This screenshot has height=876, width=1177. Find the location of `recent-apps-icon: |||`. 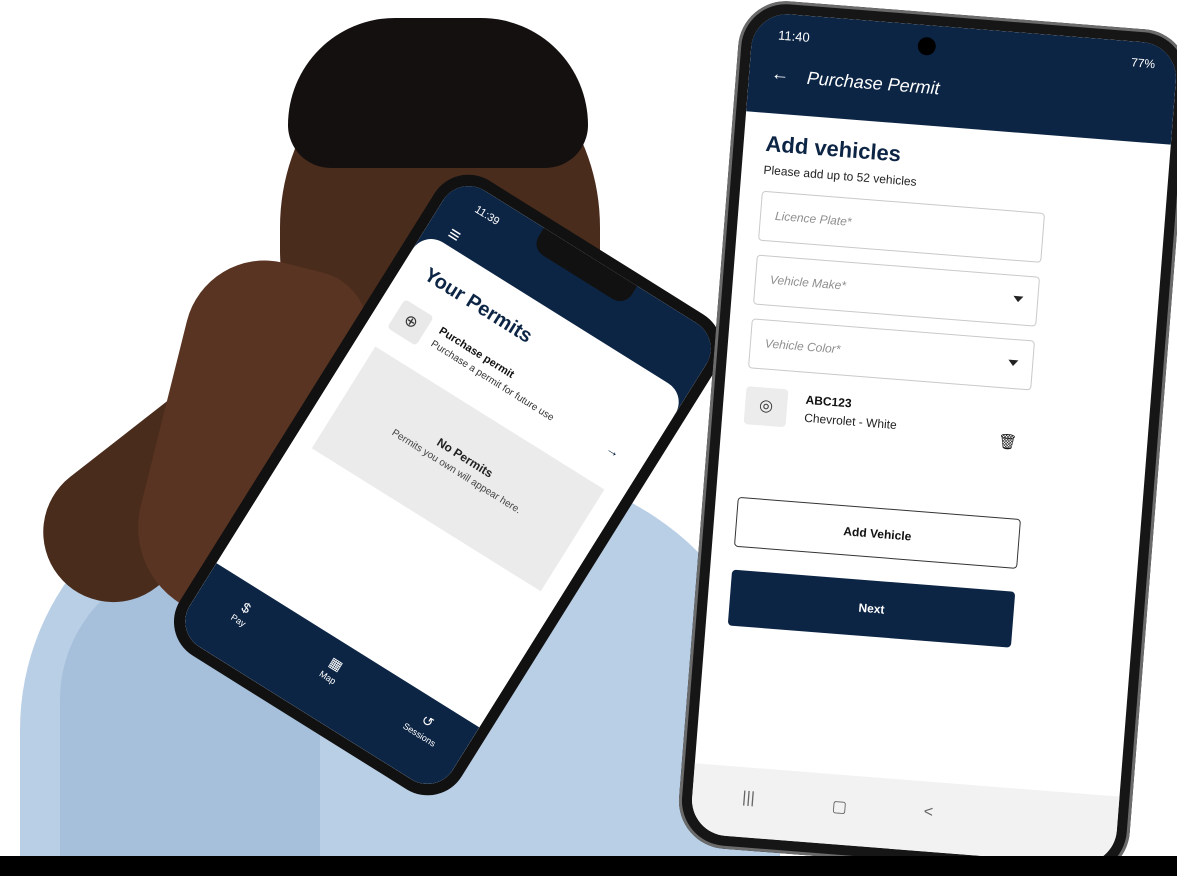

recent-apps-icon: ||| is located at coordinates (749, 798).